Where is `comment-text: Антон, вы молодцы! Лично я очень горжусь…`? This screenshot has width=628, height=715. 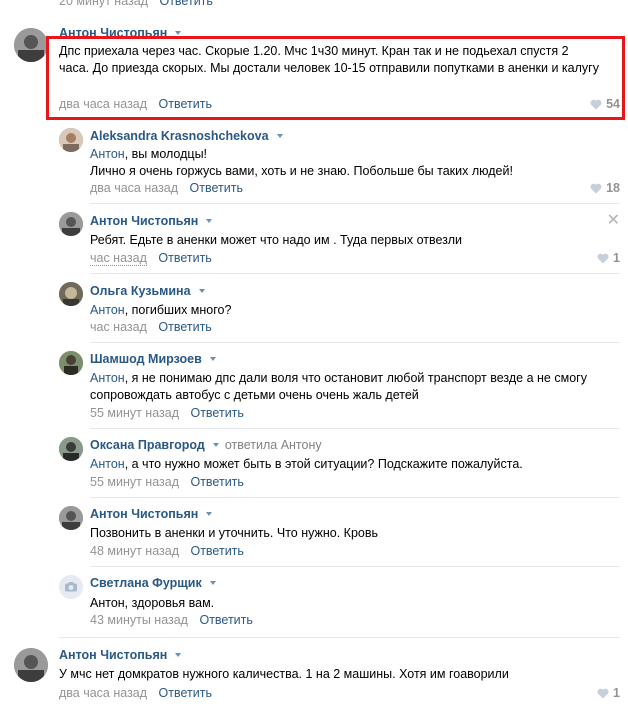 comment-text: Антон, вы молодцы! Лично я очень горжусь… is located at coordinates (301, 162).